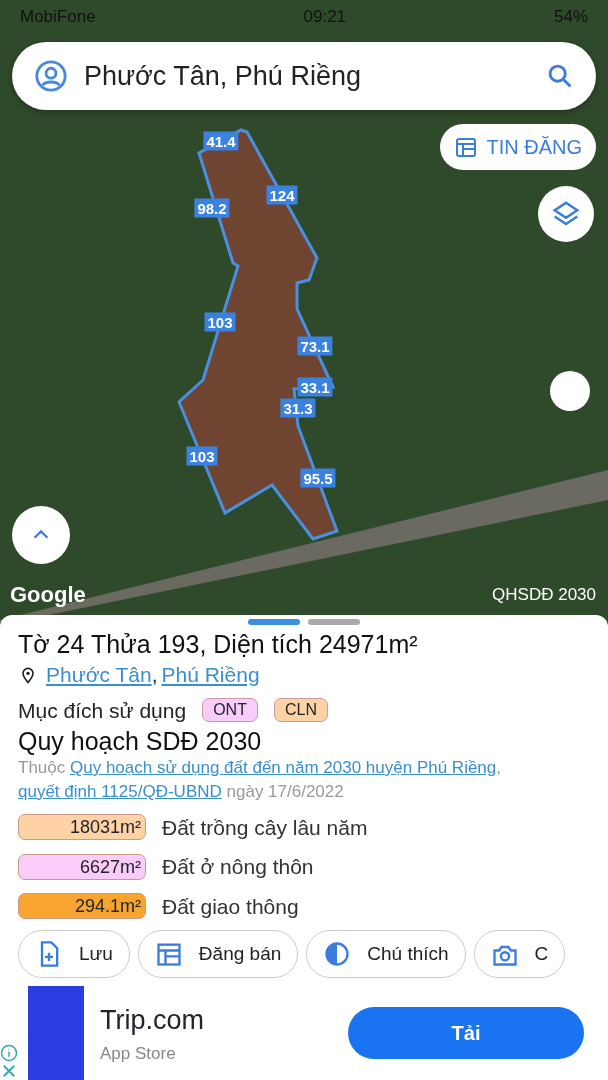  Describe the element at coordinates (74, 954) in the screenshot. I see `action-button: Lưu` at that location.